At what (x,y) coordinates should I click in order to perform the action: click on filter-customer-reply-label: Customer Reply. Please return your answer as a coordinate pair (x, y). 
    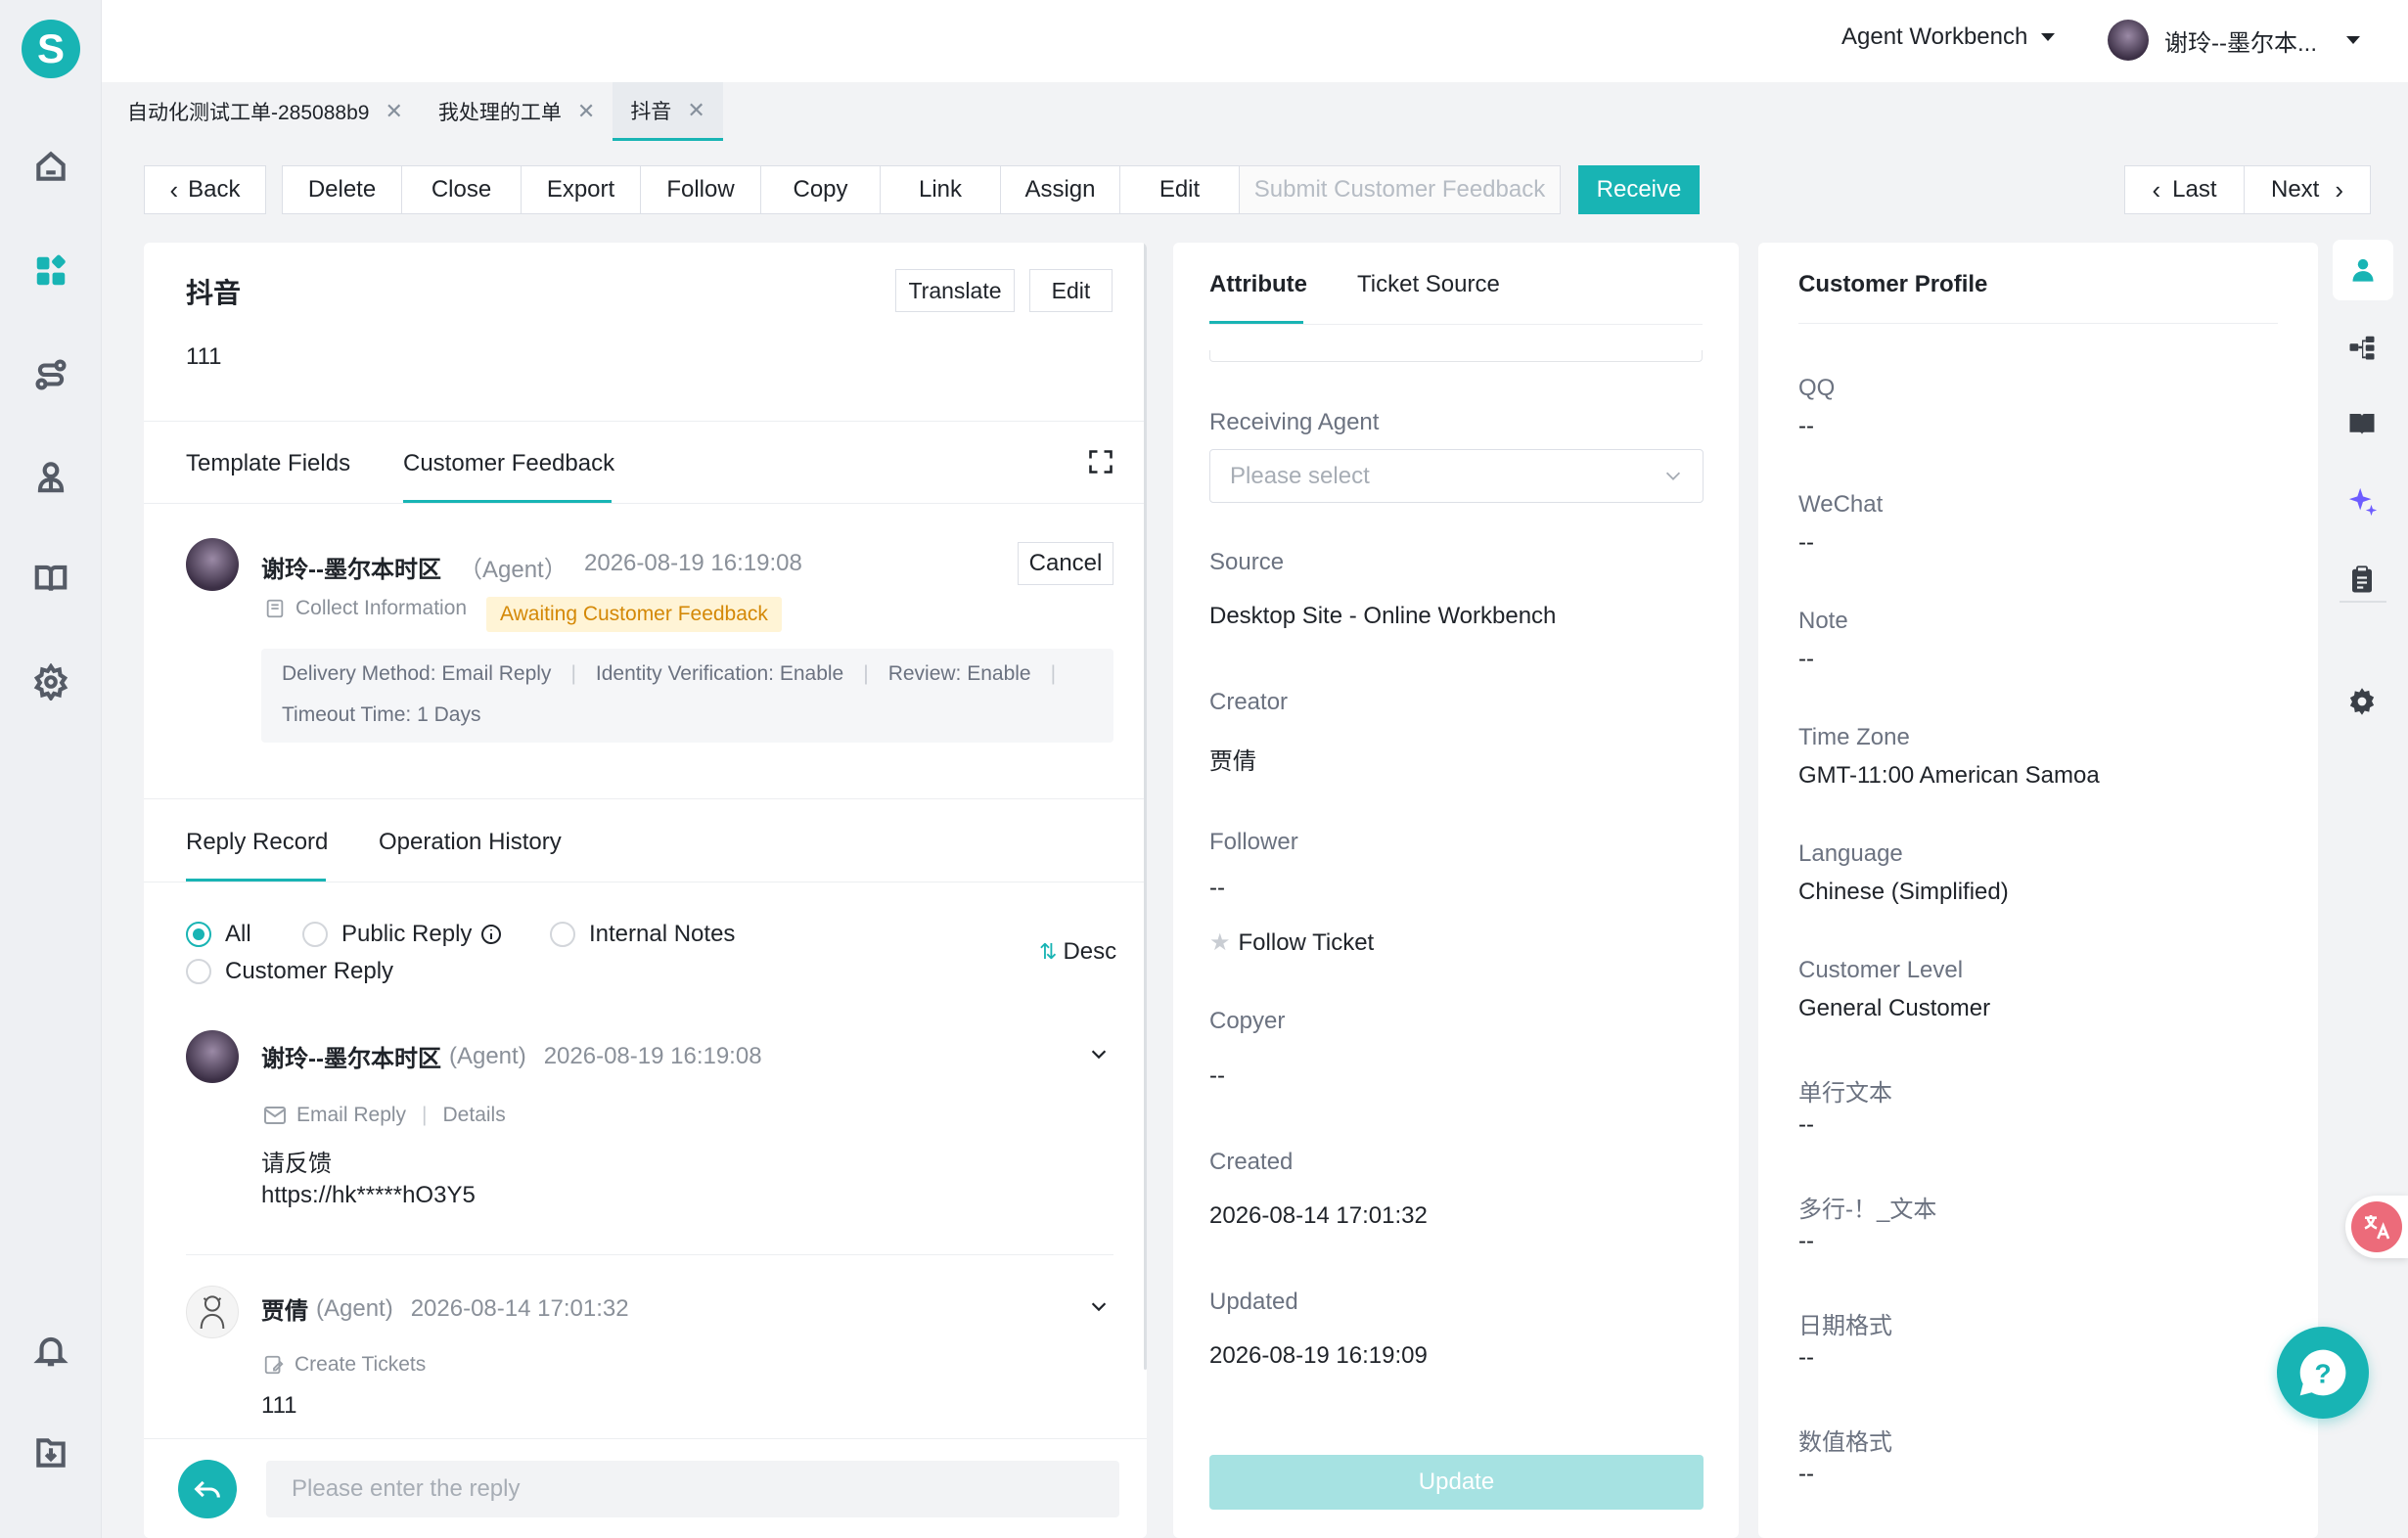
    Looking at the image, I should click on (309, 971).